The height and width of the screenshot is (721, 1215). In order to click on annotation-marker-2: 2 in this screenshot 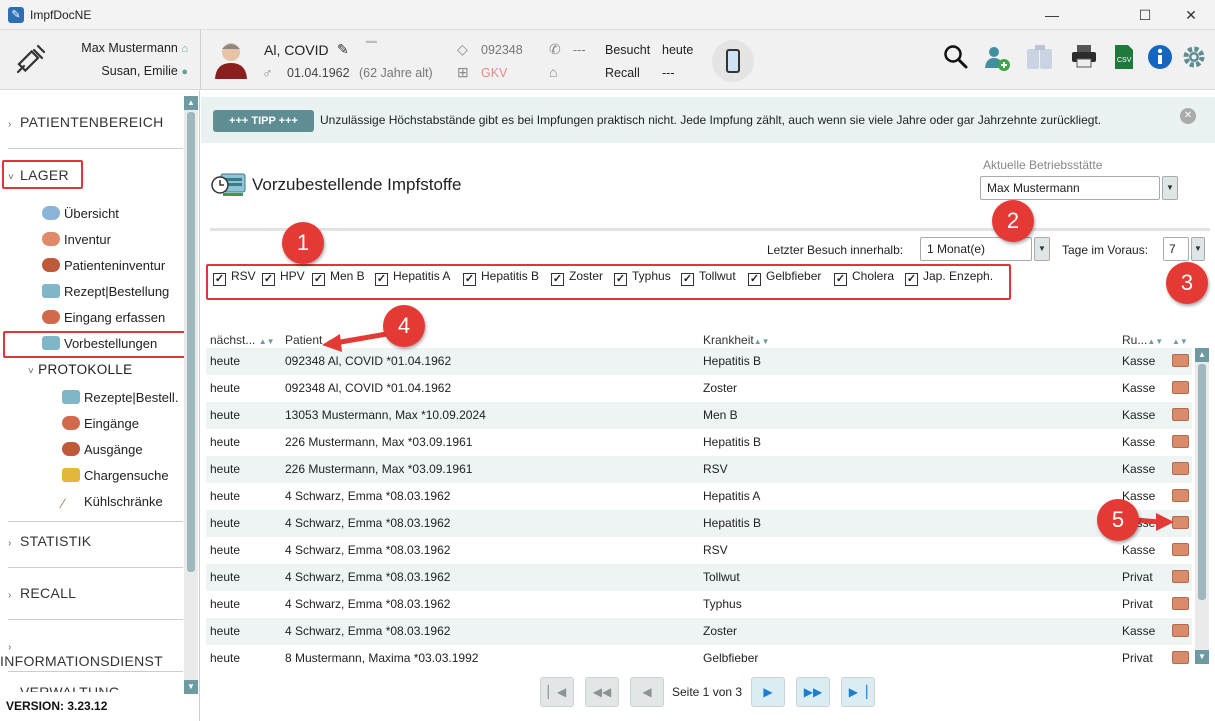, I will do `click(1013, 221)`.